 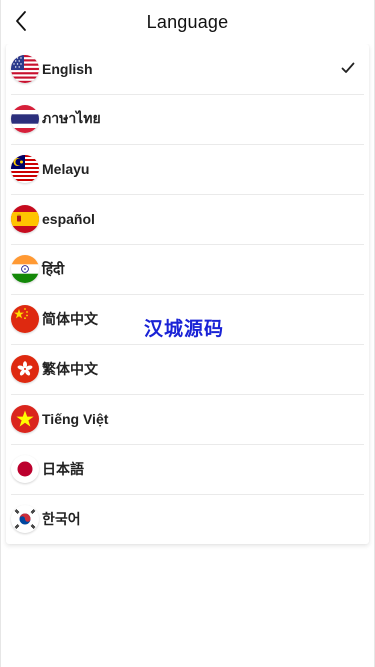 What do you see at coordinates (75, 419) in the screenshot?
I see `language-label: Tiếng Việt` at bounding box center [75, 419].